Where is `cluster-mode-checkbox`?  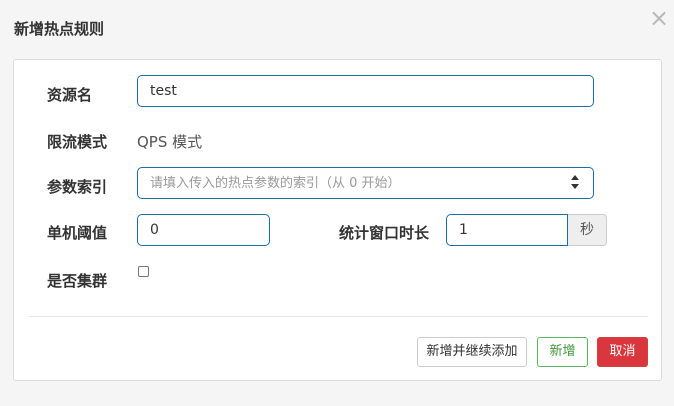
cluster-mode-checkbox is located at coordinates (143, 271).